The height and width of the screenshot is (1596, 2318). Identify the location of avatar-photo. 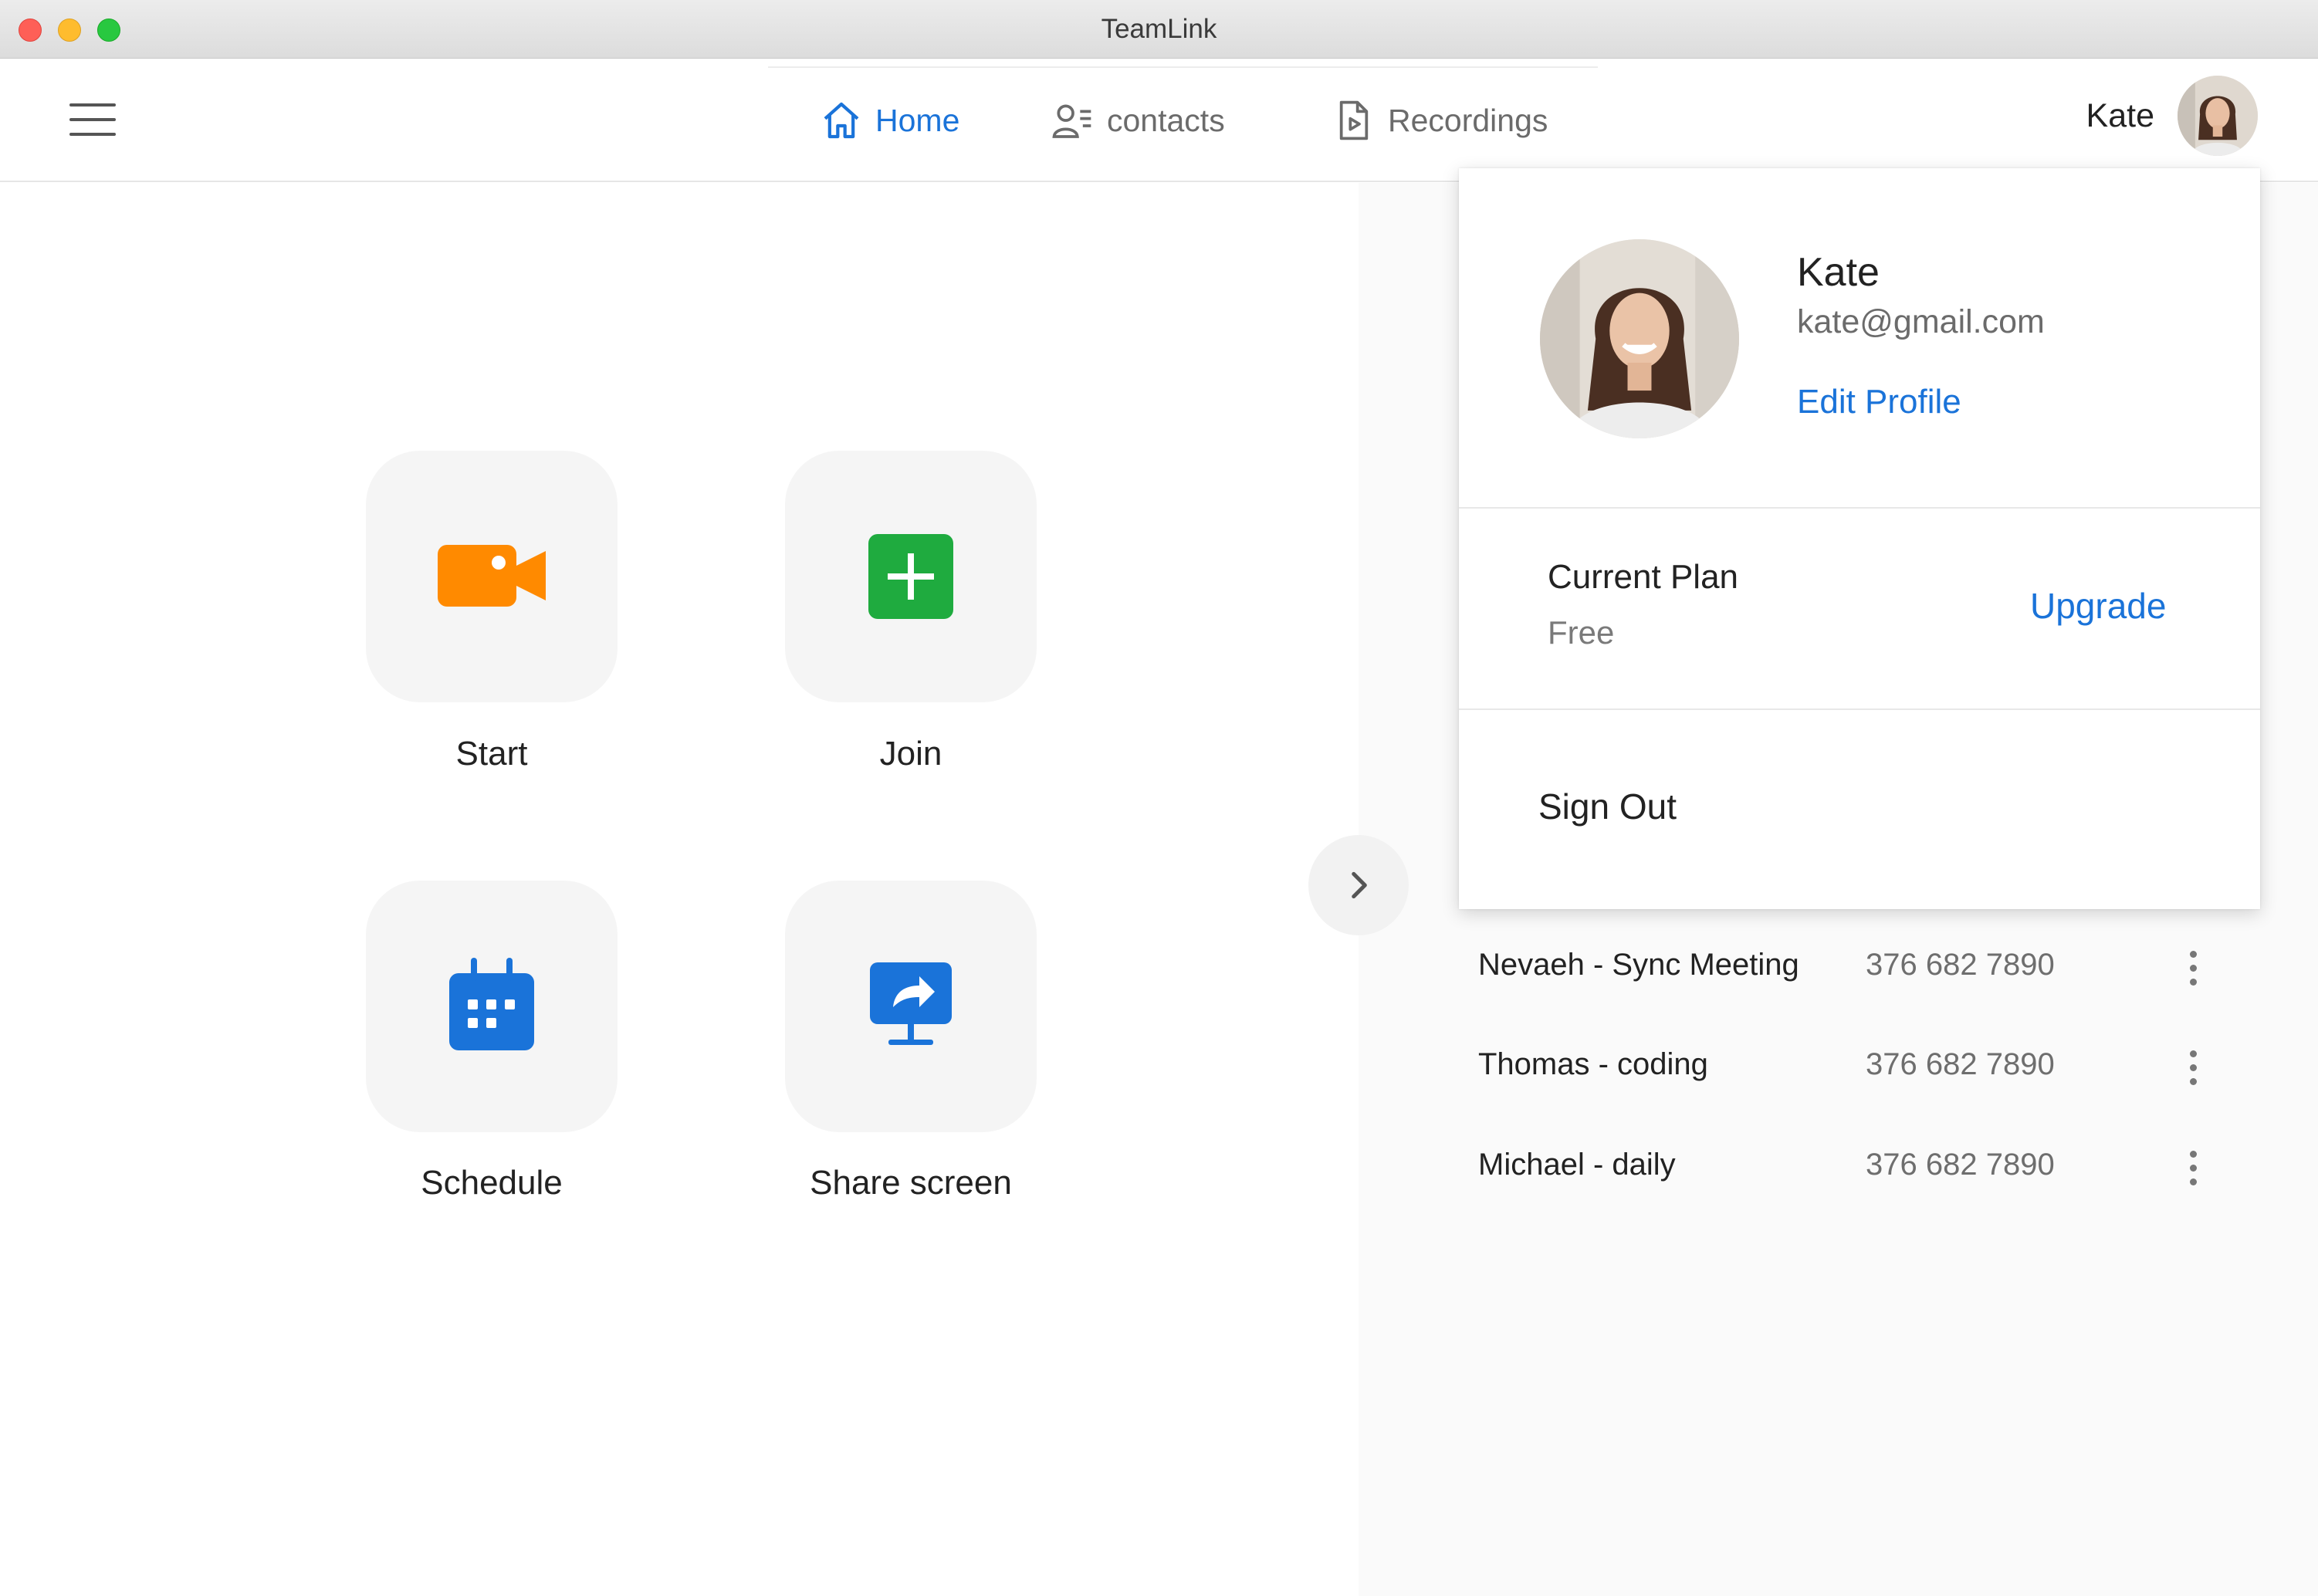
(2218, 116).